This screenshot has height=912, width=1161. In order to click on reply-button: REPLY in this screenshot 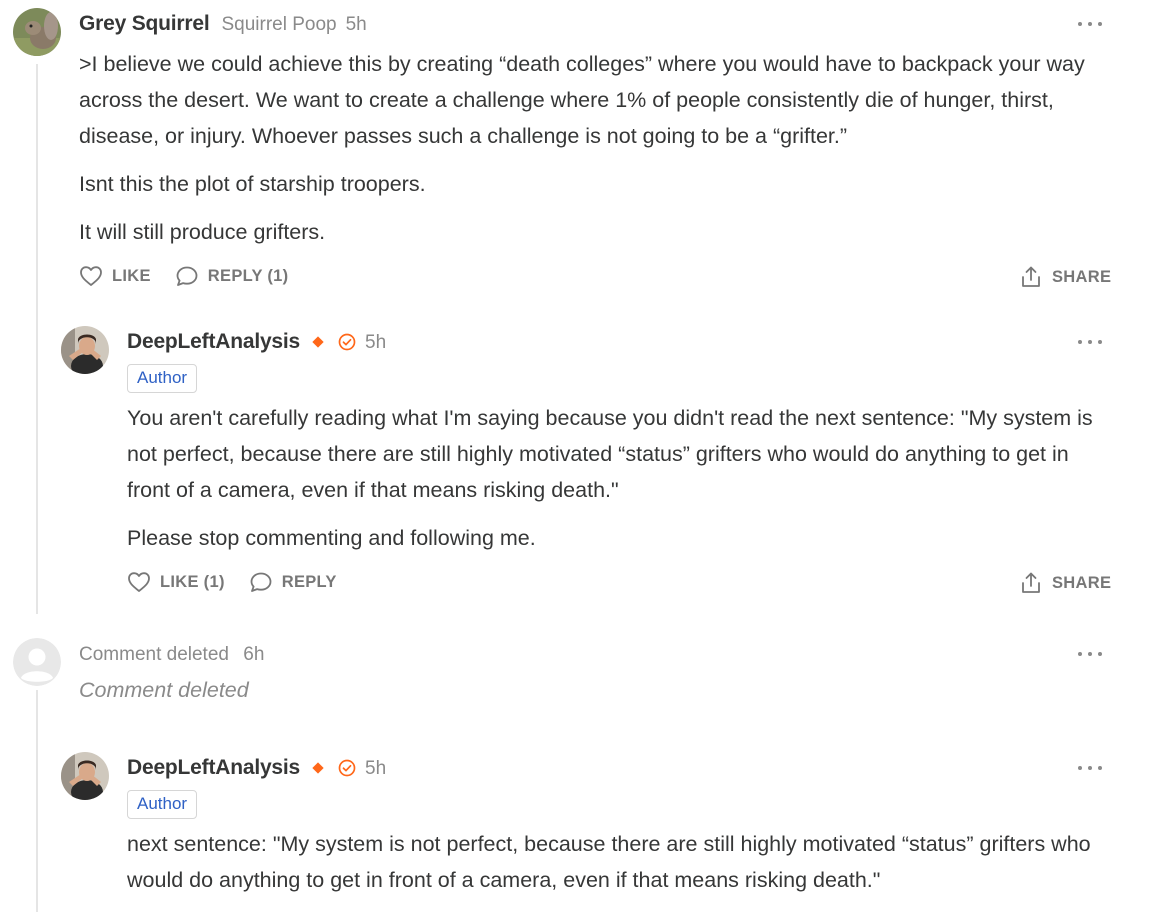, I will do `click(293, 582)`.